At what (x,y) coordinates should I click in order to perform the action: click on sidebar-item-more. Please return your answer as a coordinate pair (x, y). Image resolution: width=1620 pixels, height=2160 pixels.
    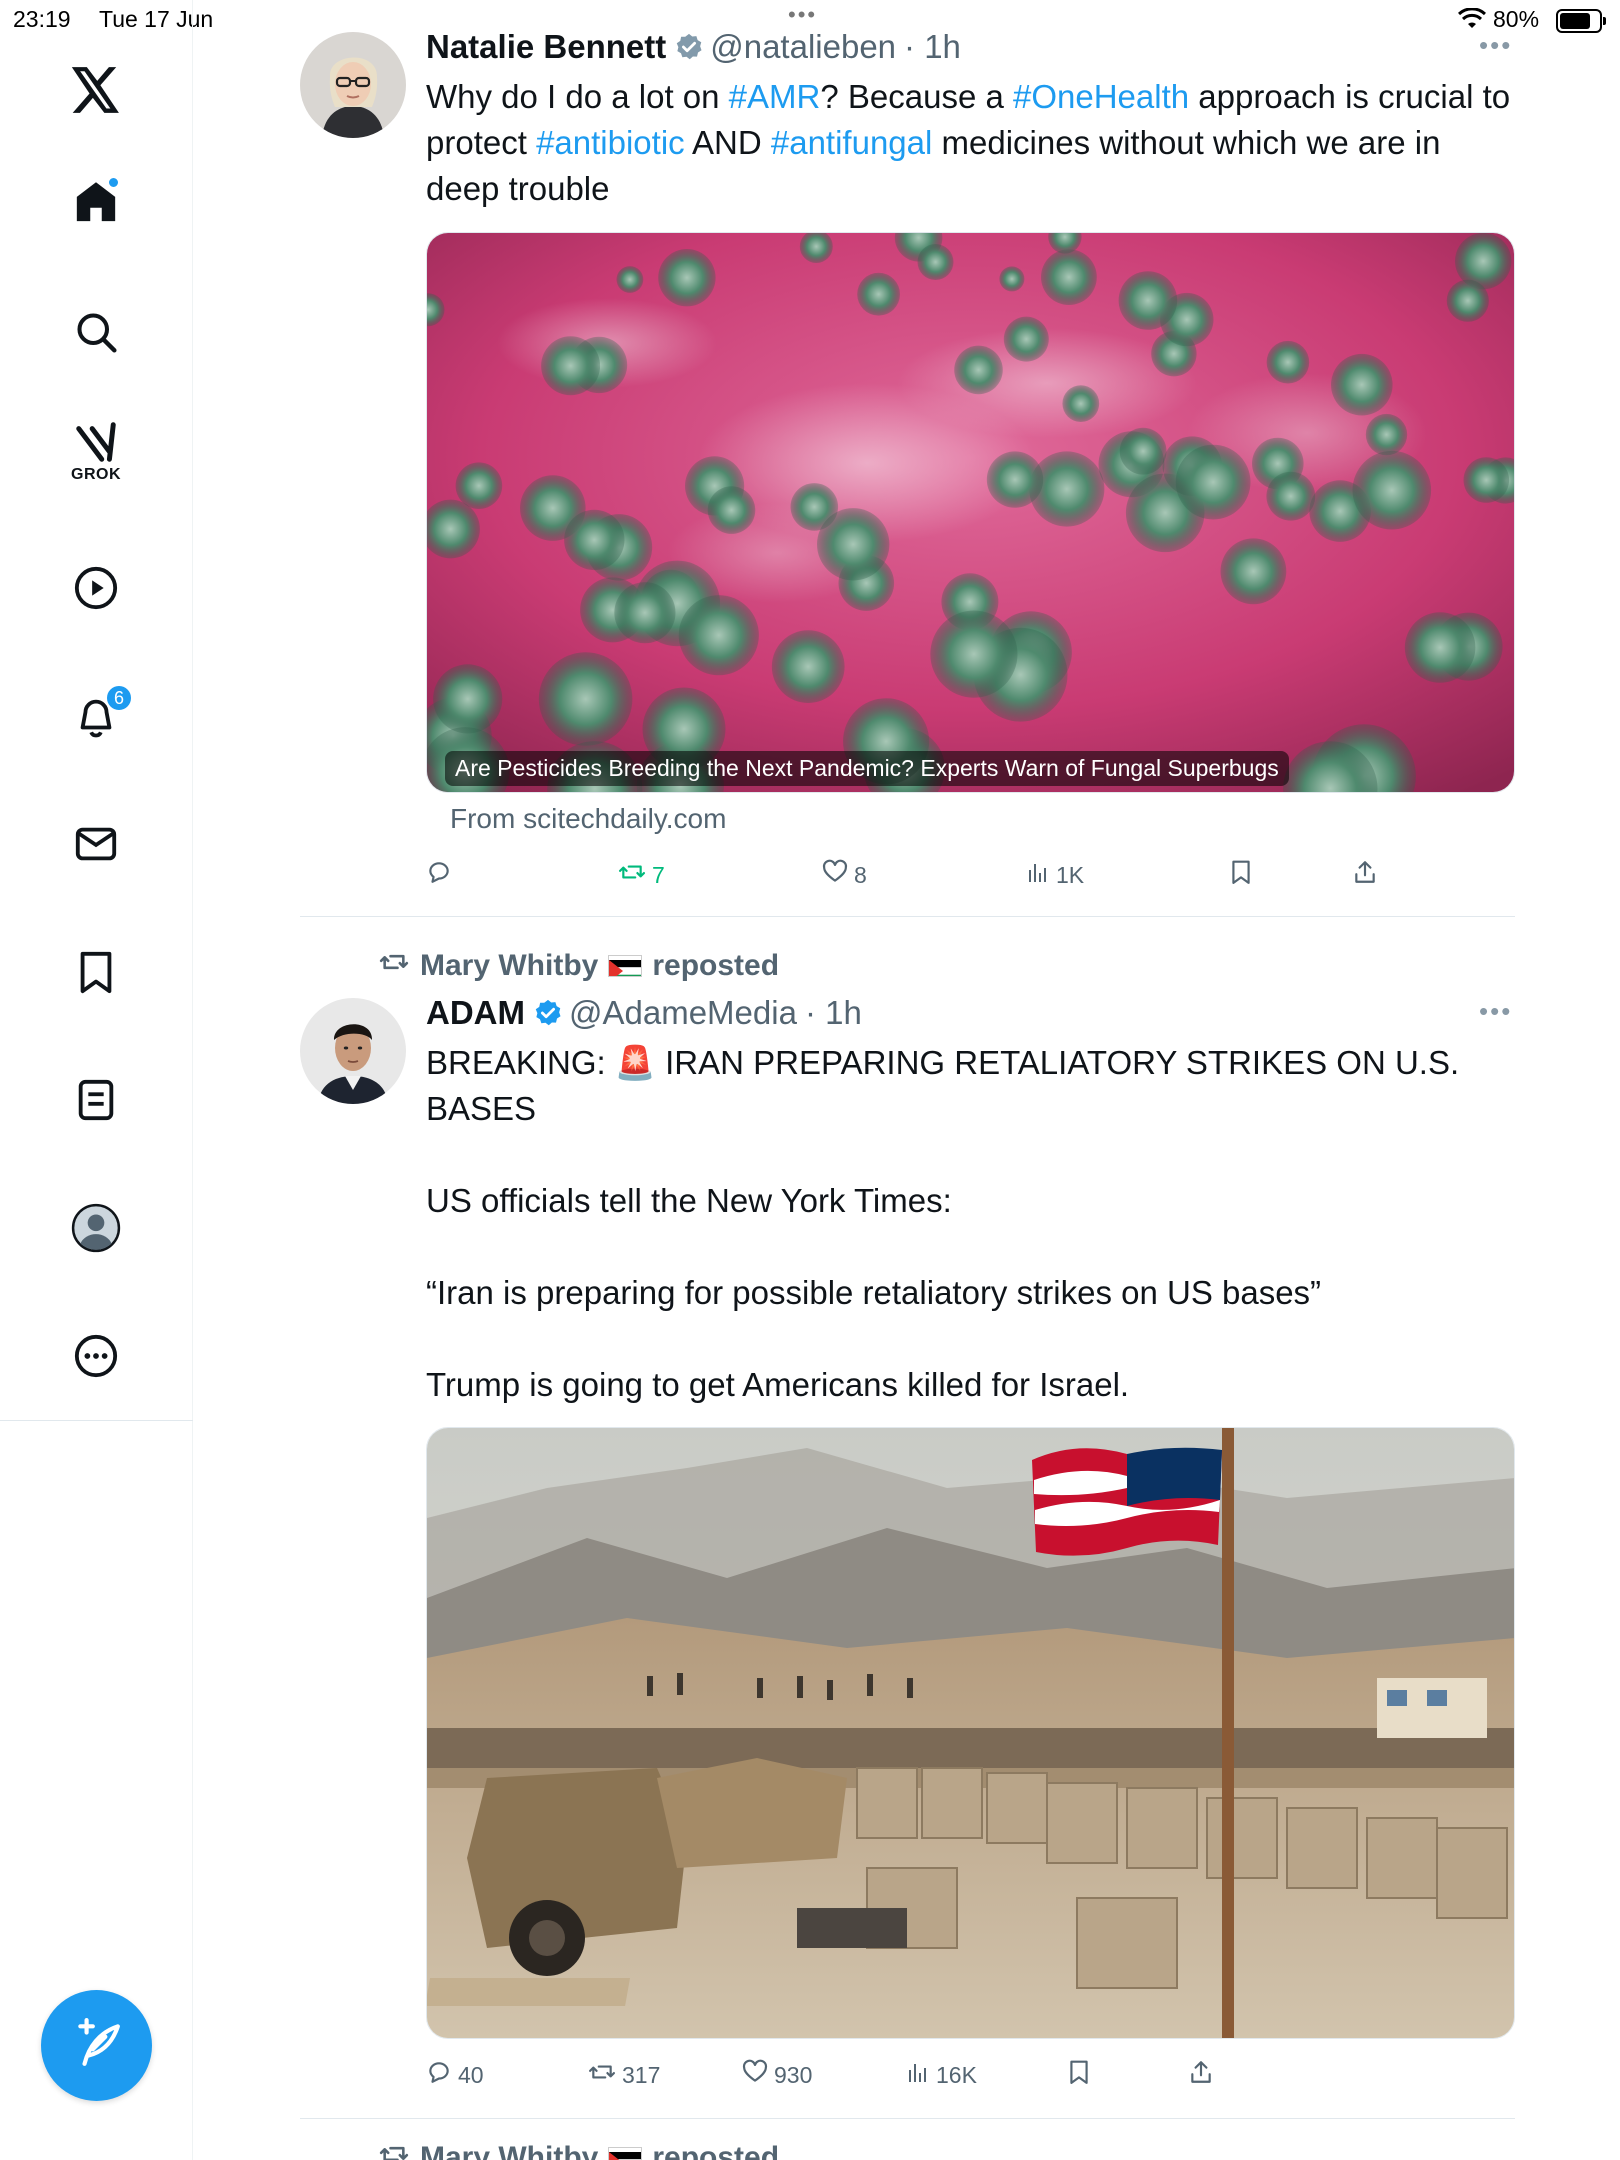
    Looking at the image, I should click on (96, 1356).